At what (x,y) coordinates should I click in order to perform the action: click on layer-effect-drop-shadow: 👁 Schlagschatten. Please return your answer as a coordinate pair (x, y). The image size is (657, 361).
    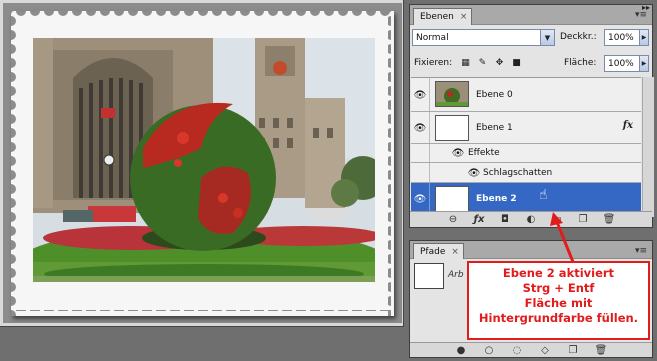
    Looking at the image, I should click on (526, 173).